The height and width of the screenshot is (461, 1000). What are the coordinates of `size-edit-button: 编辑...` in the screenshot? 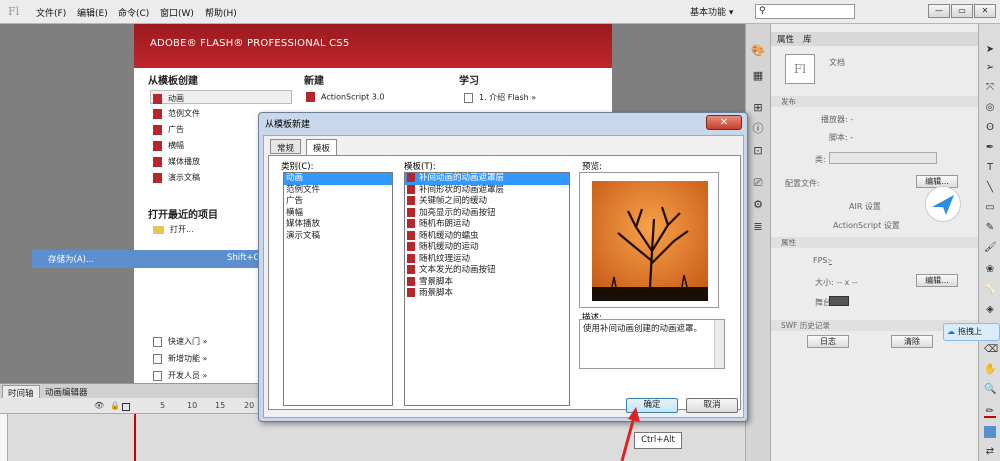 It's located at (937, 280).